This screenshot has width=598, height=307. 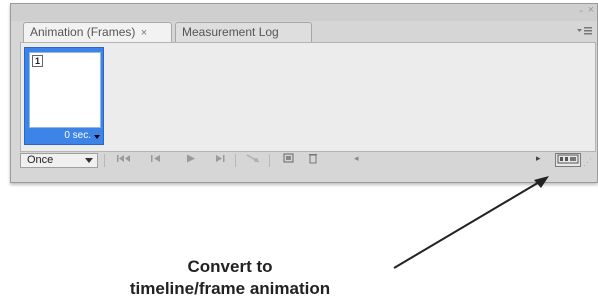 I want to click on annotation-text: Convert to timeline/frame animation, so click(x=230, y=278).